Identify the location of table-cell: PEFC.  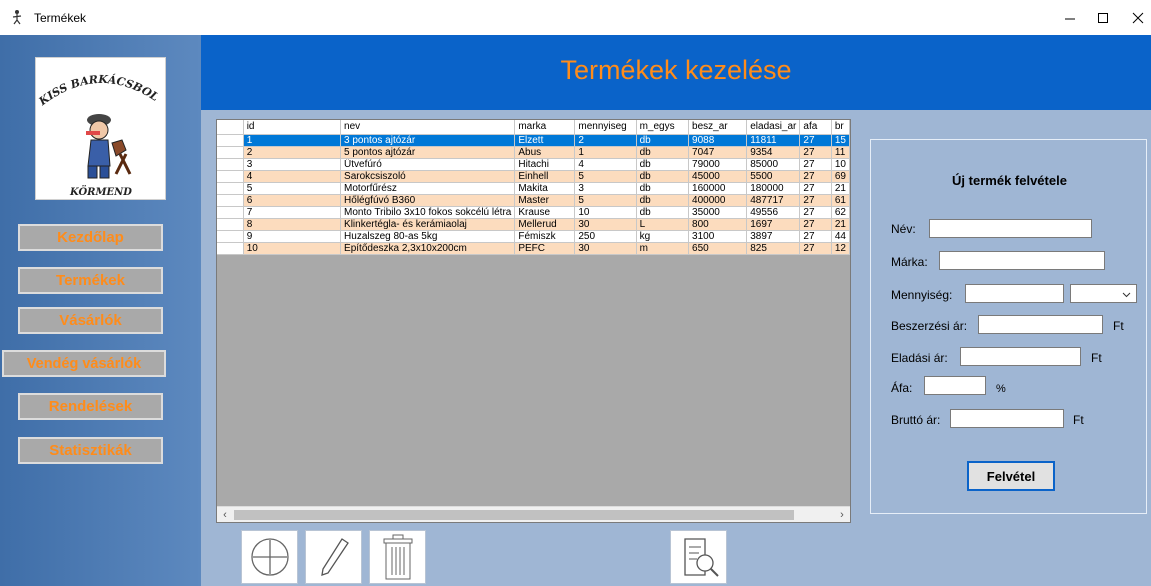
(545, 248).